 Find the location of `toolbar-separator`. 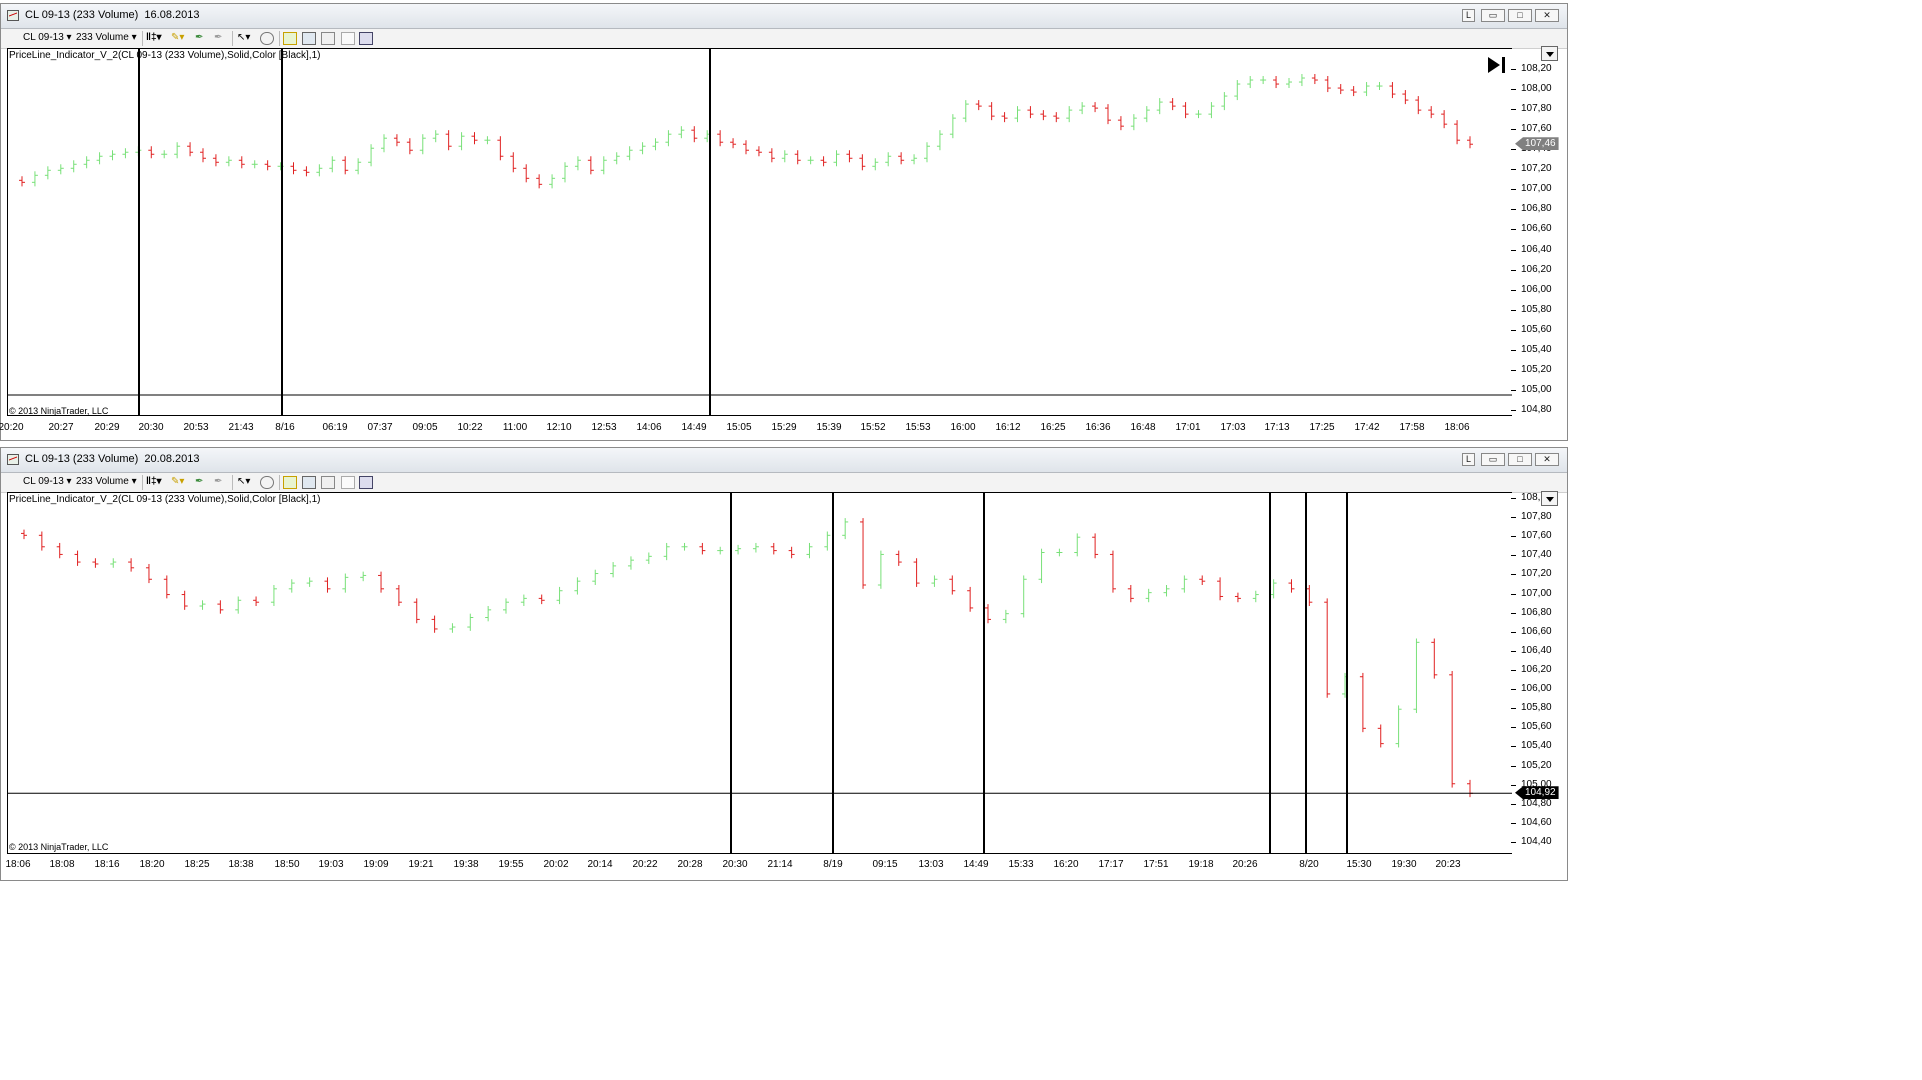

toolbar-separator is located at coordinates (232, 482).